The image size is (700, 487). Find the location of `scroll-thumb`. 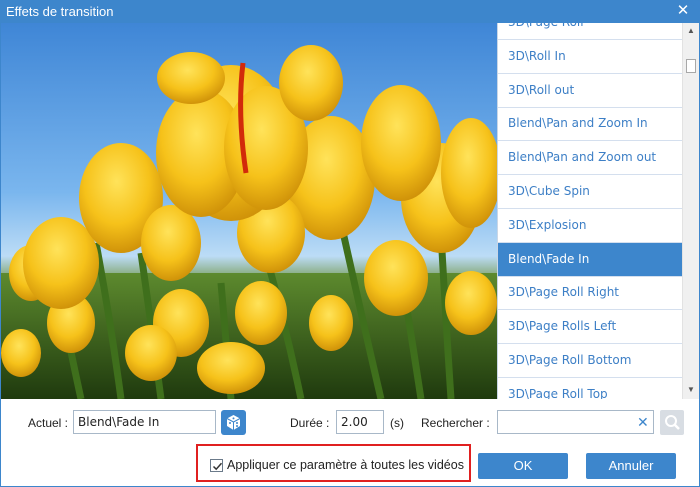

scroll-thumb is located at coordinates (691, 66).